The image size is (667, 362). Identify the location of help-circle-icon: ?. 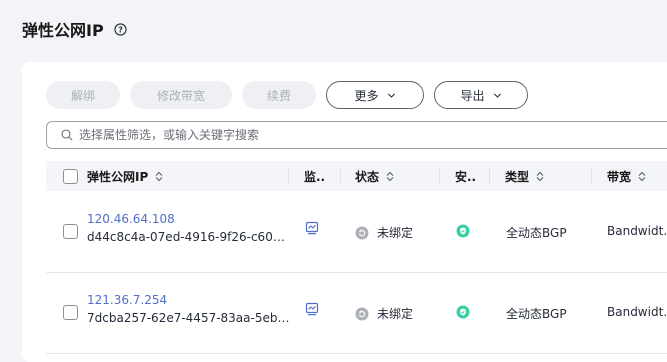
(120, 29).